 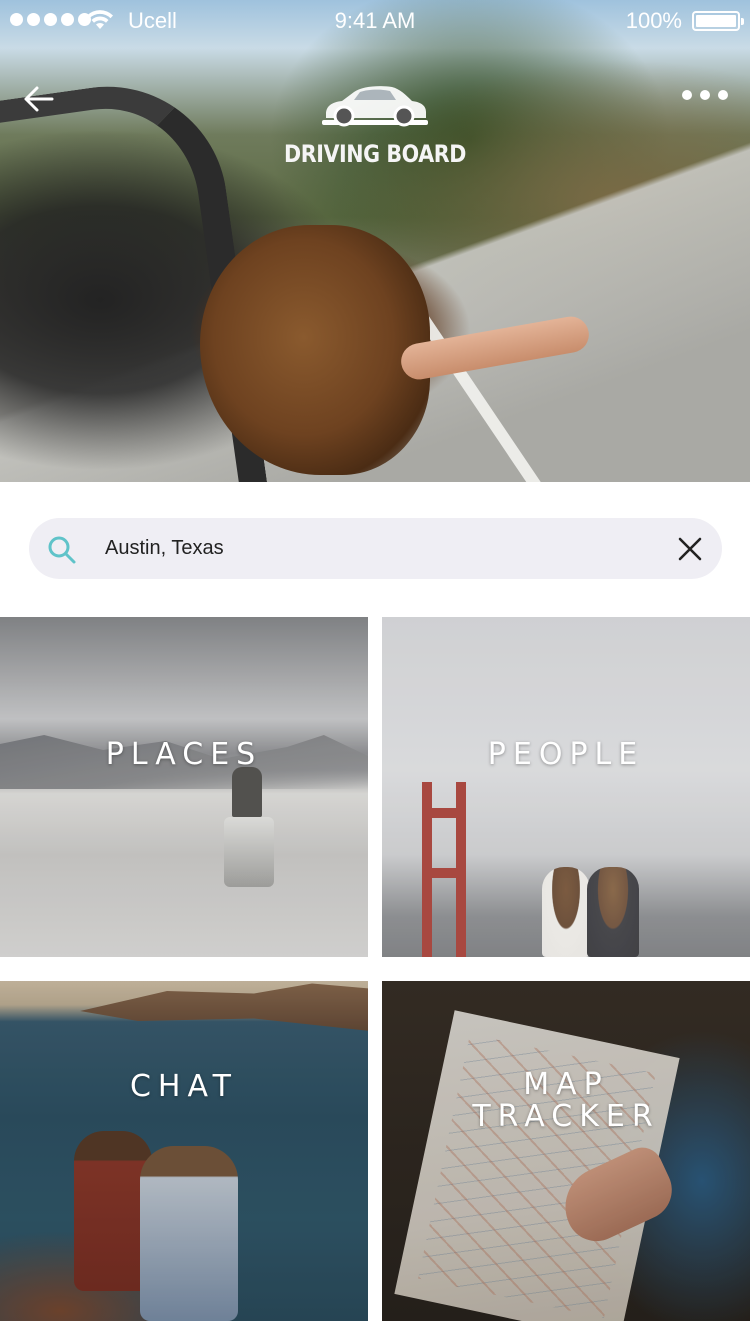 I want to click on battery-percentage: 100%, so click(x=653, y=20).